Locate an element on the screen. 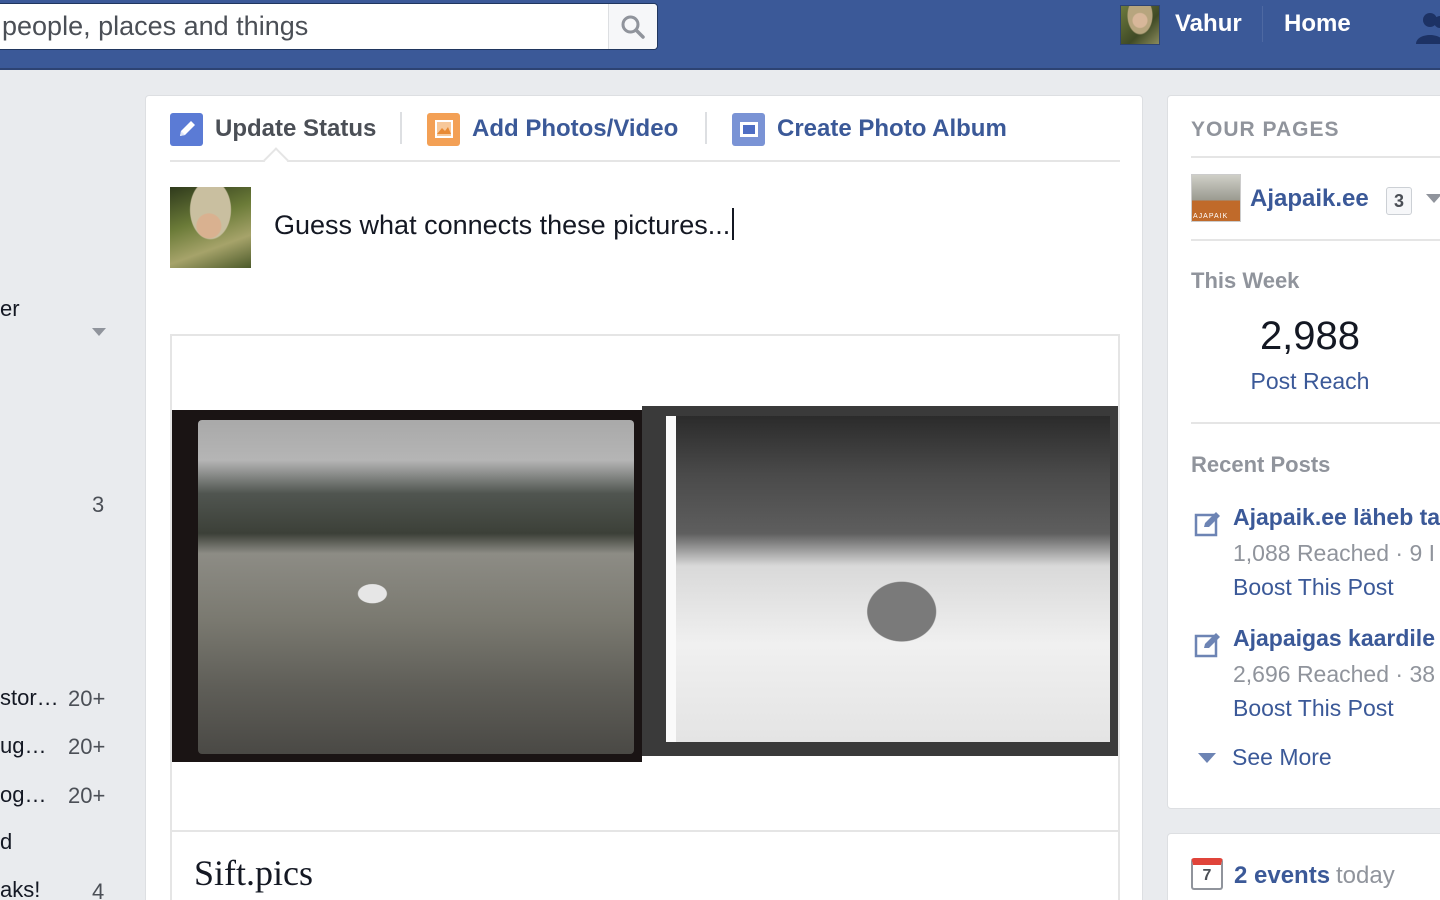  post-reach-link: Post Reach is located at coordinates (1310, 381).